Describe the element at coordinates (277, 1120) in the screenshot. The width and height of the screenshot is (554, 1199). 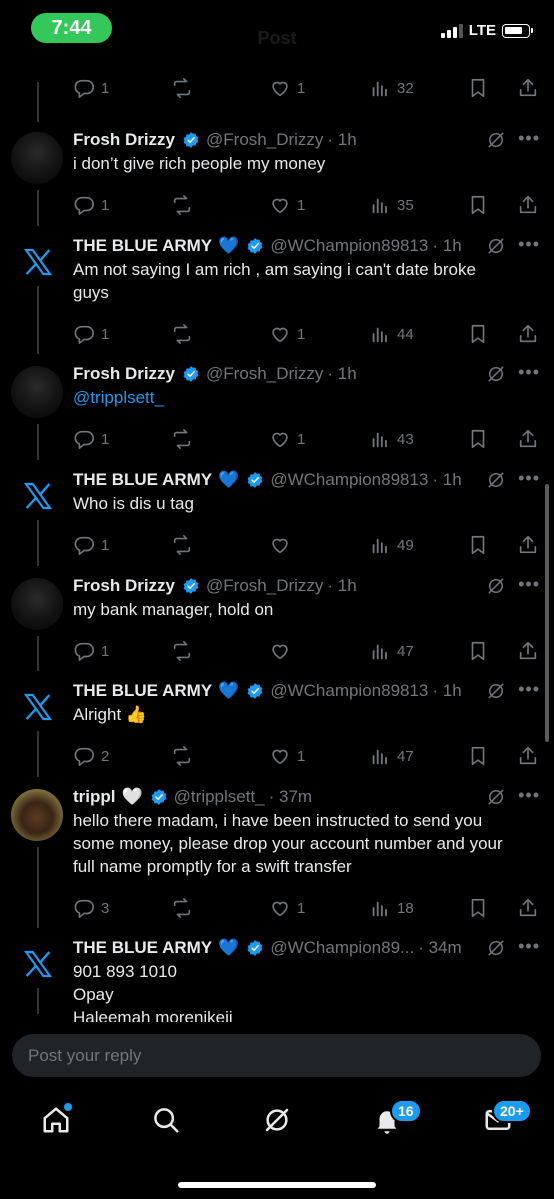
I see `tab-grok` at that location.